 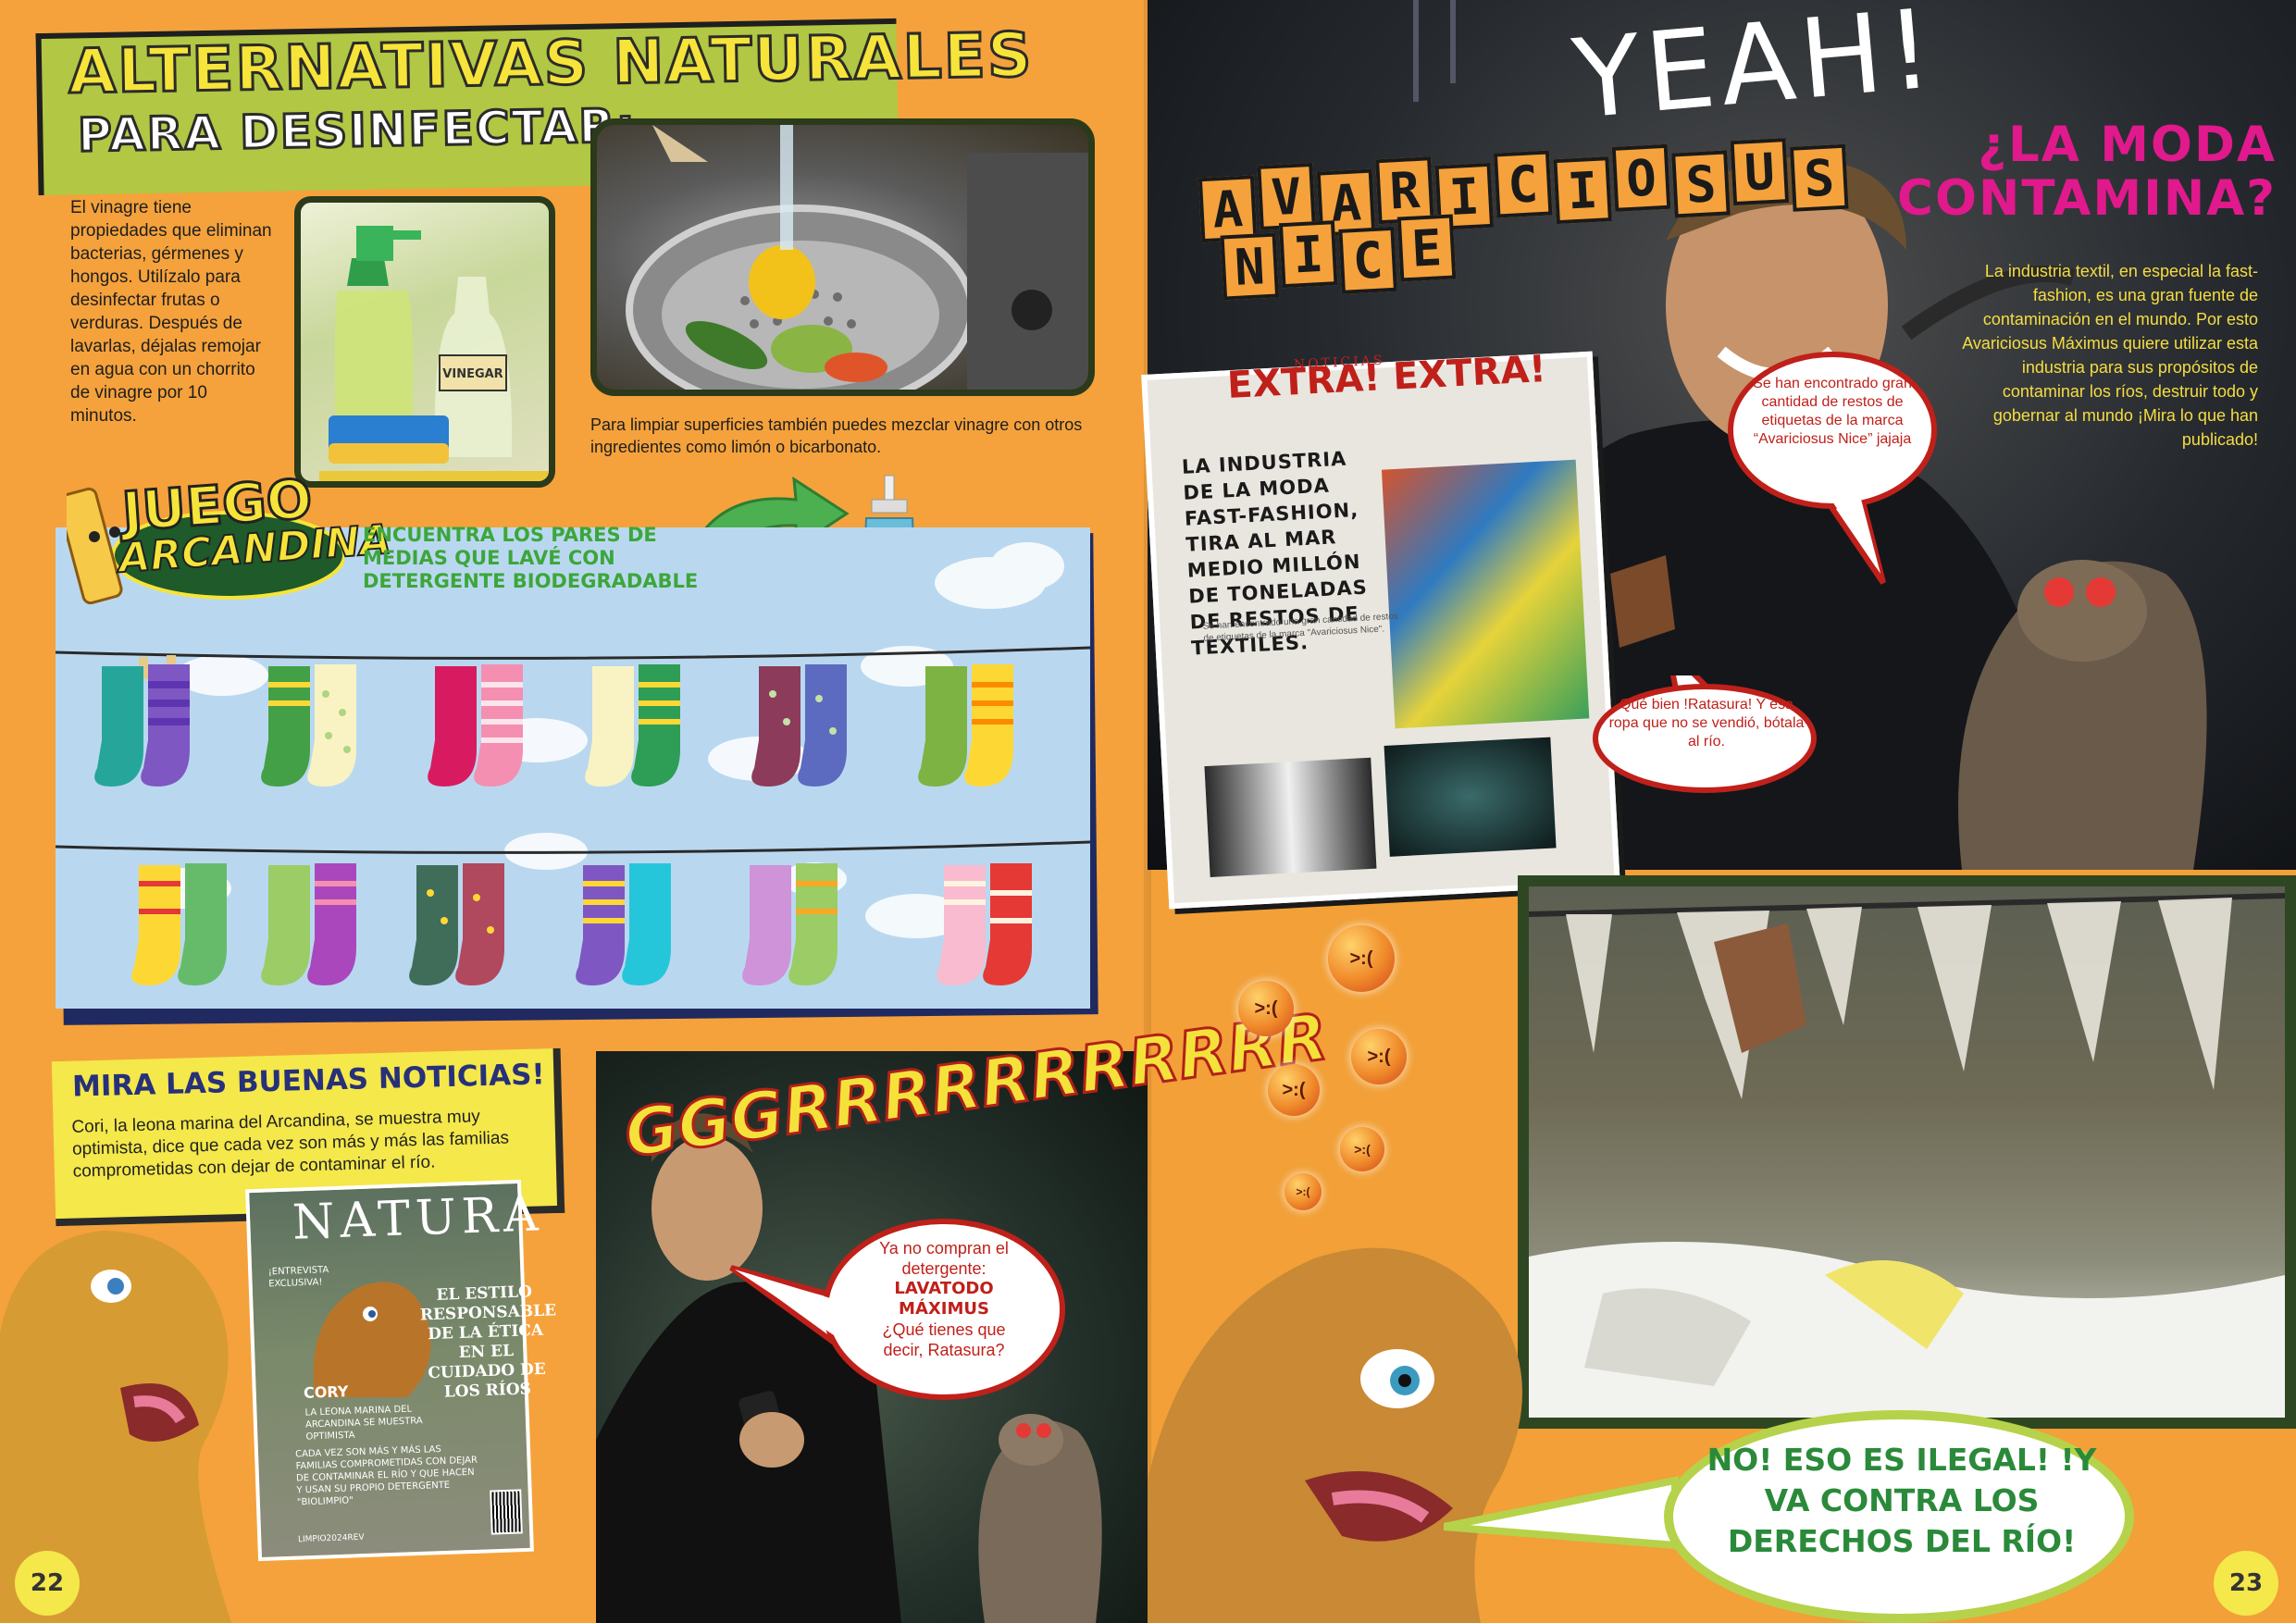 What do you see at coordinates (1907, 1152) in the screenshot?
I see `photo-polluted-river` at bounding box center [1907, 1152].